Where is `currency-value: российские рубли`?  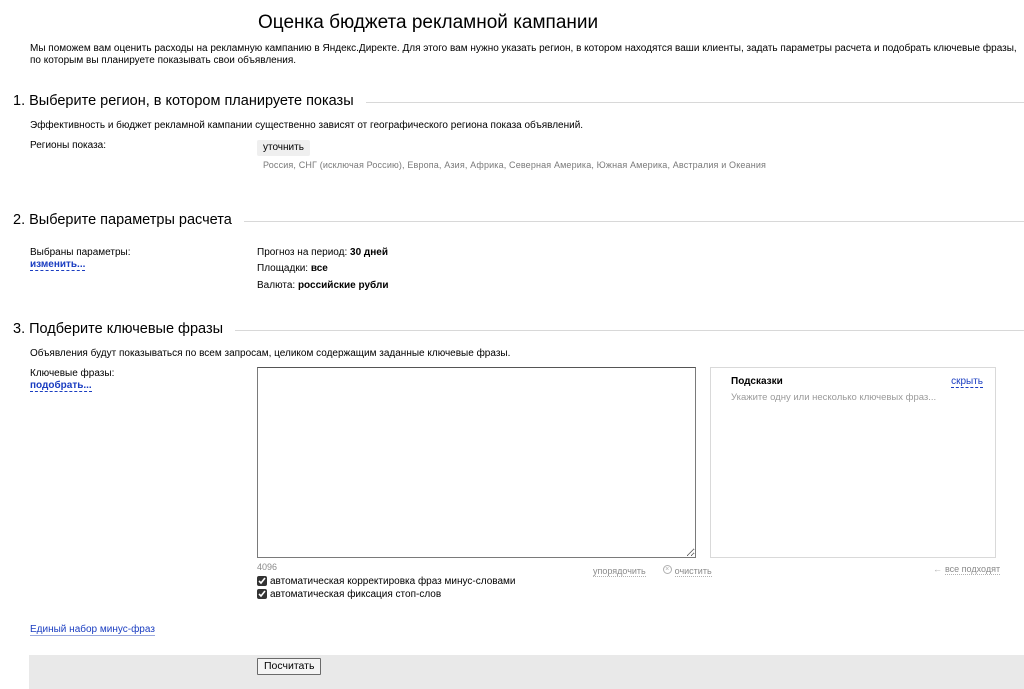 currency-value: российские рубли is located at coordinates (343, 285).